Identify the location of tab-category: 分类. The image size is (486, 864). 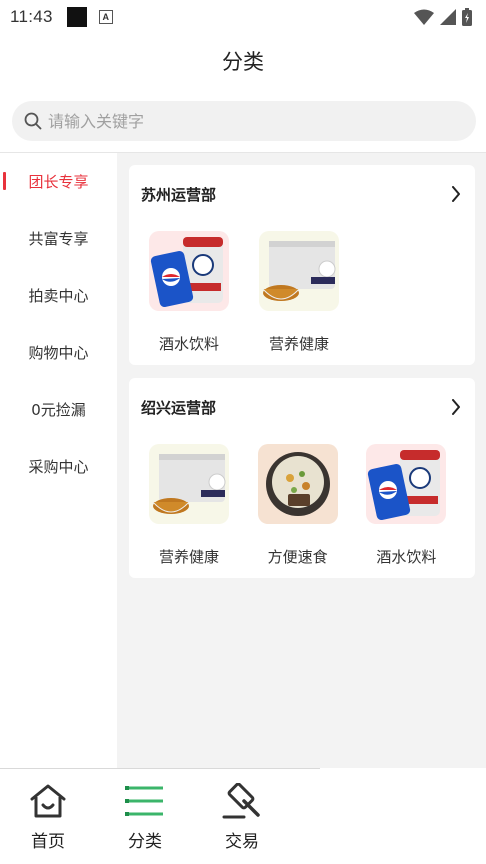
(145, 817).